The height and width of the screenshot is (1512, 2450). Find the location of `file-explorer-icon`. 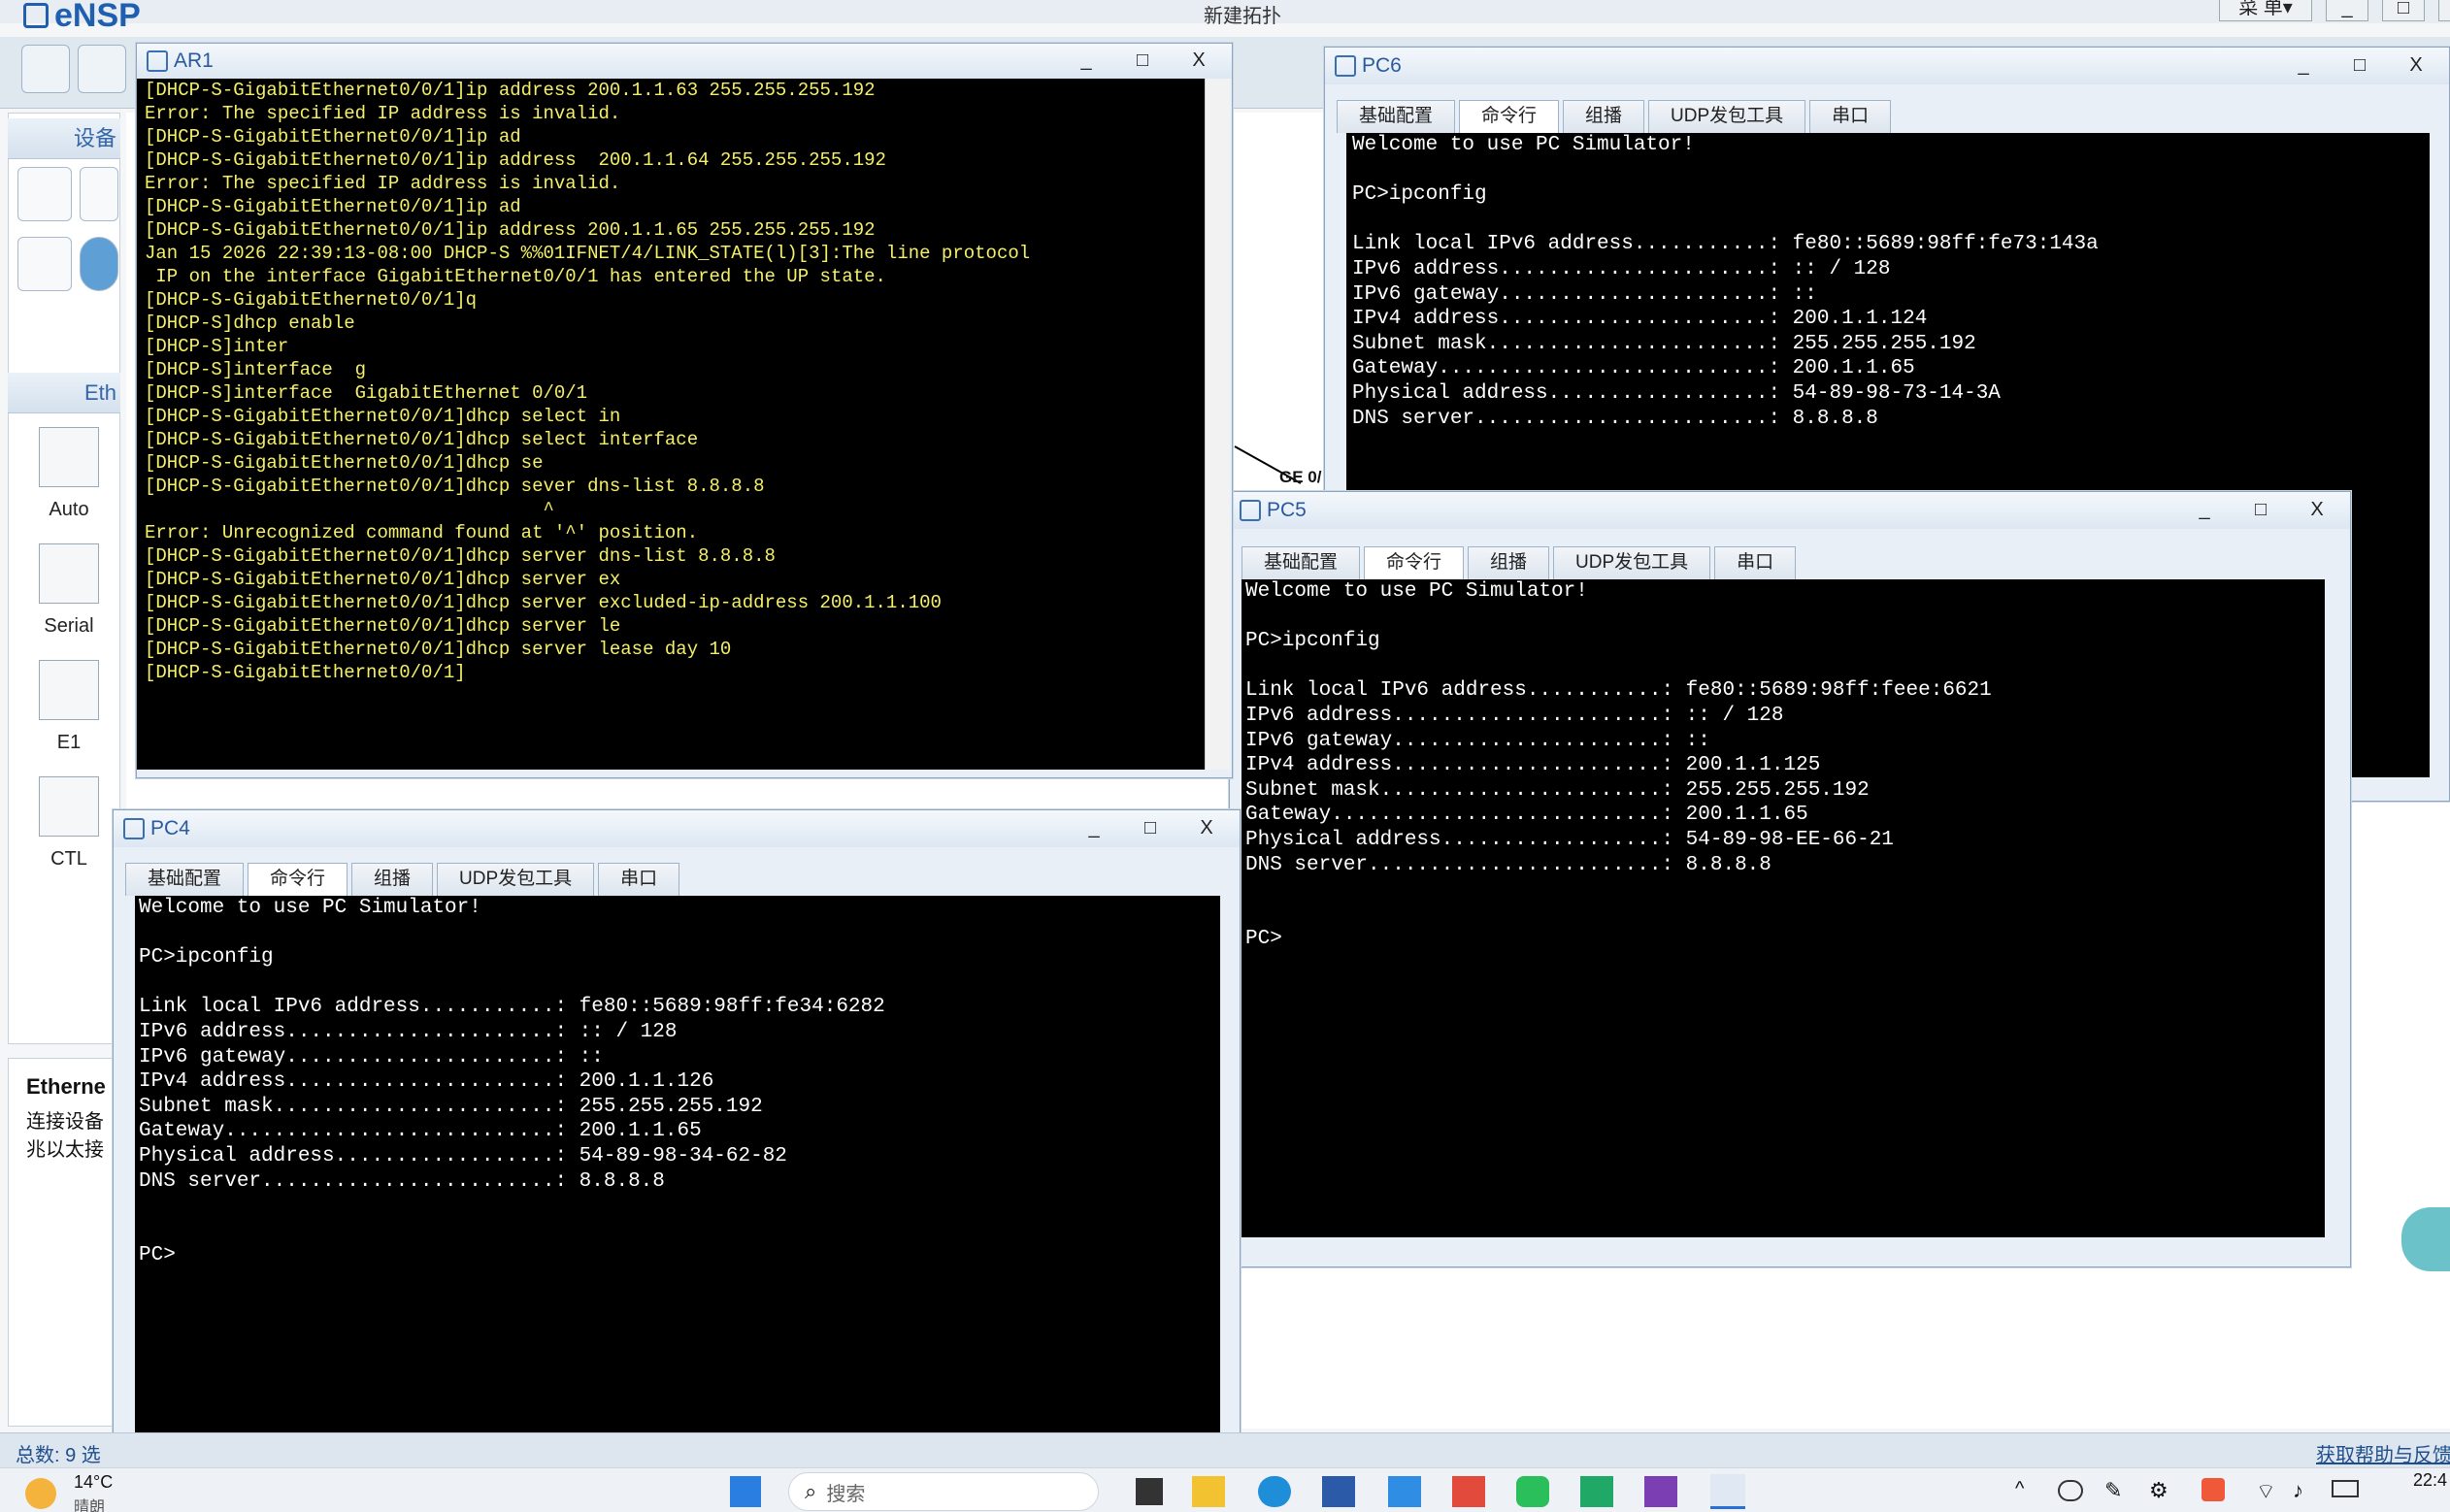

file-explorer-icon is located at coordinates (1208, 1491).